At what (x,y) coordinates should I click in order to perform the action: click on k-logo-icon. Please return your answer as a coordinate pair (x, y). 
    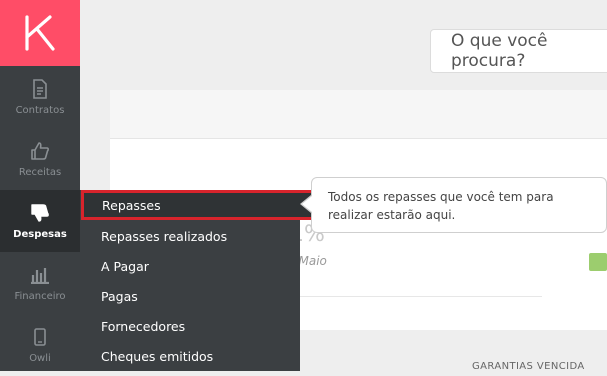
    Looking at the image, I should click on (40, 33).